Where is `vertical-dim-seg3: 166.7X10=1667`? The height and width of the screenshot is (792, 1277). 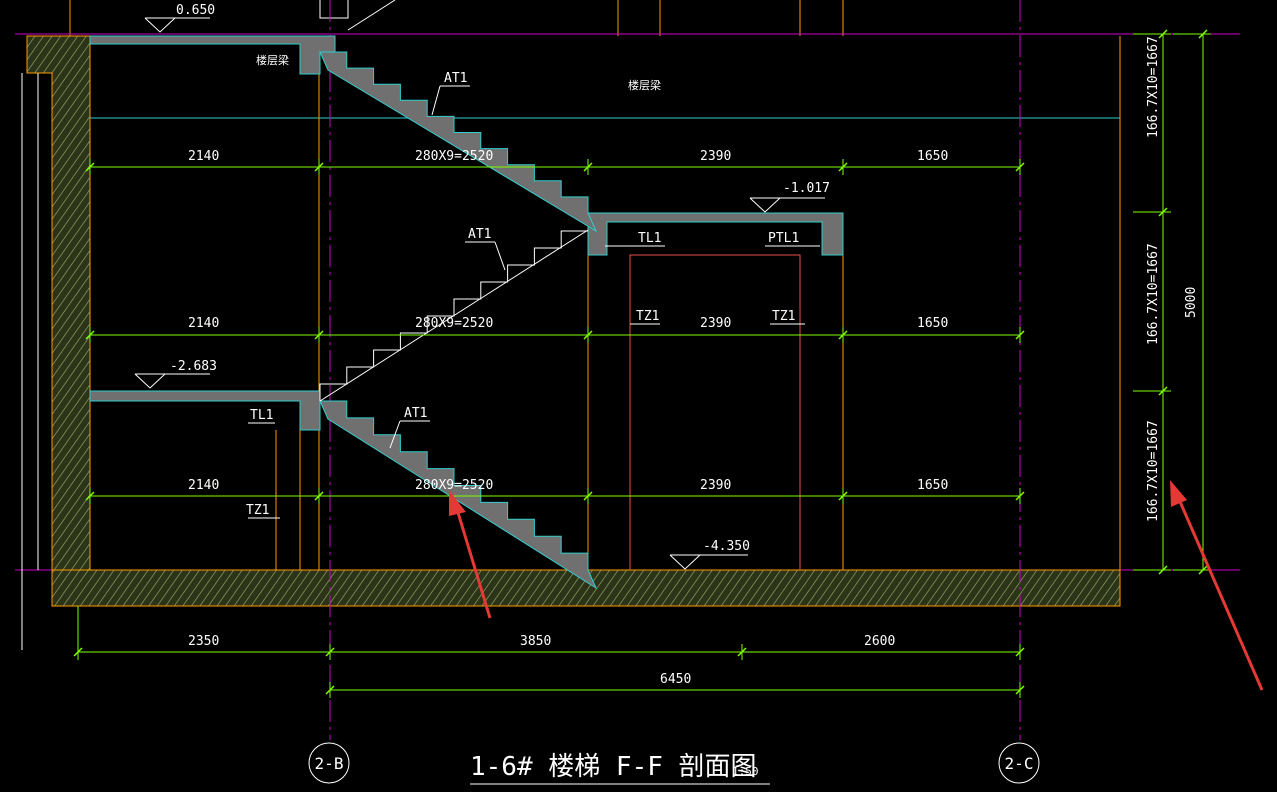
vertical-dim-seg3: 166.7X10=1667 is located at coordinates (1153, 471).